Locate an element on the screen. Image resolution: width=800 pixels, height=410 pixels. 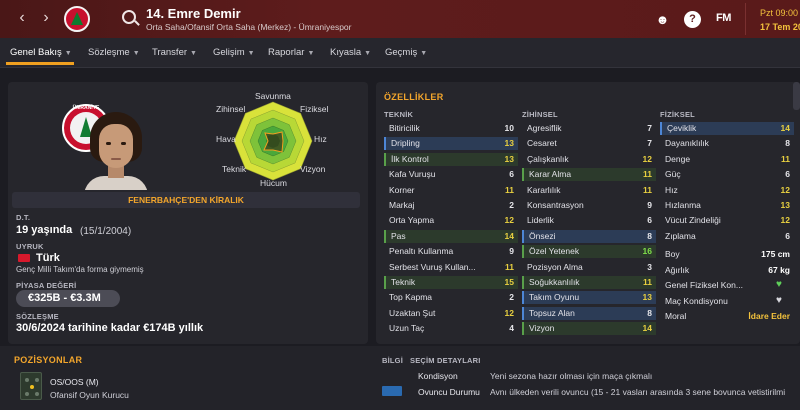
tab-transfer: Transfer ▼ is located at coordinates (174, 52).